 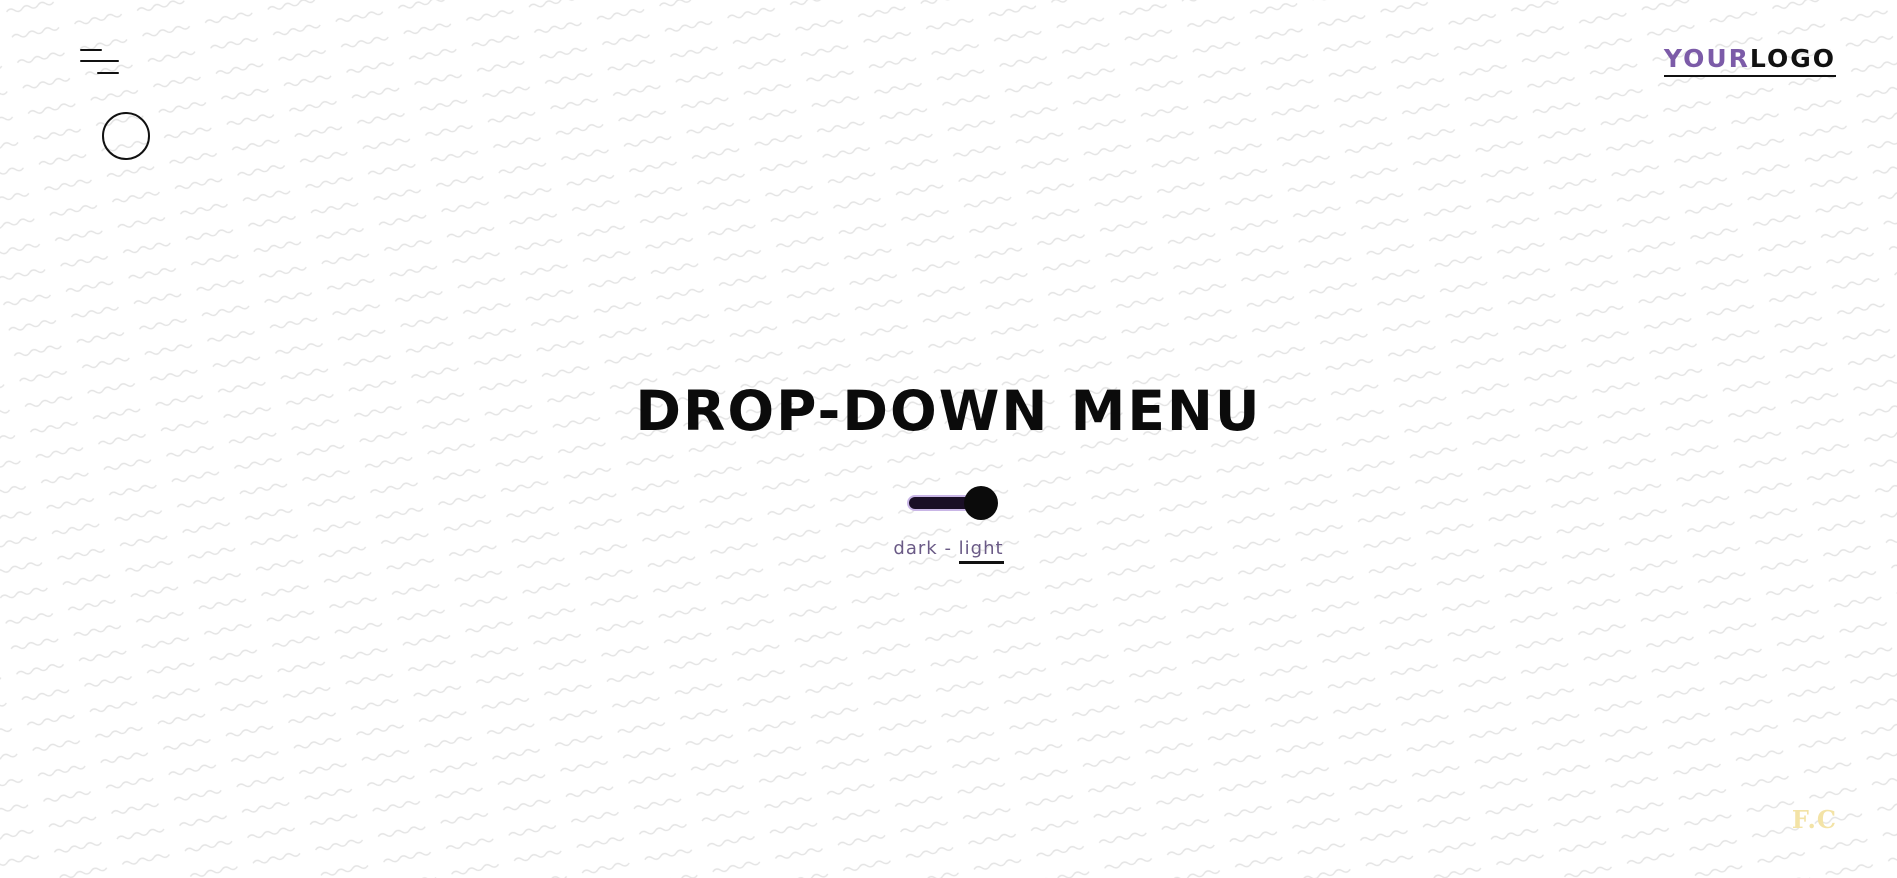 What do you see at coordinates (1792, 58) in the screenshot?
I see `logo-suffix: LOGO` at bounding box center [1792, 58].